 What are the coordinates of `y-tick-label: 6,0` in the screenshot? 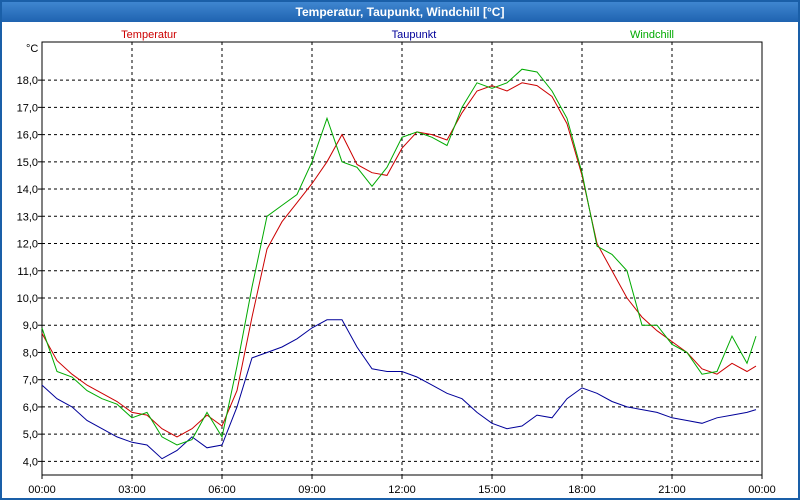 It's located at (30, 408).